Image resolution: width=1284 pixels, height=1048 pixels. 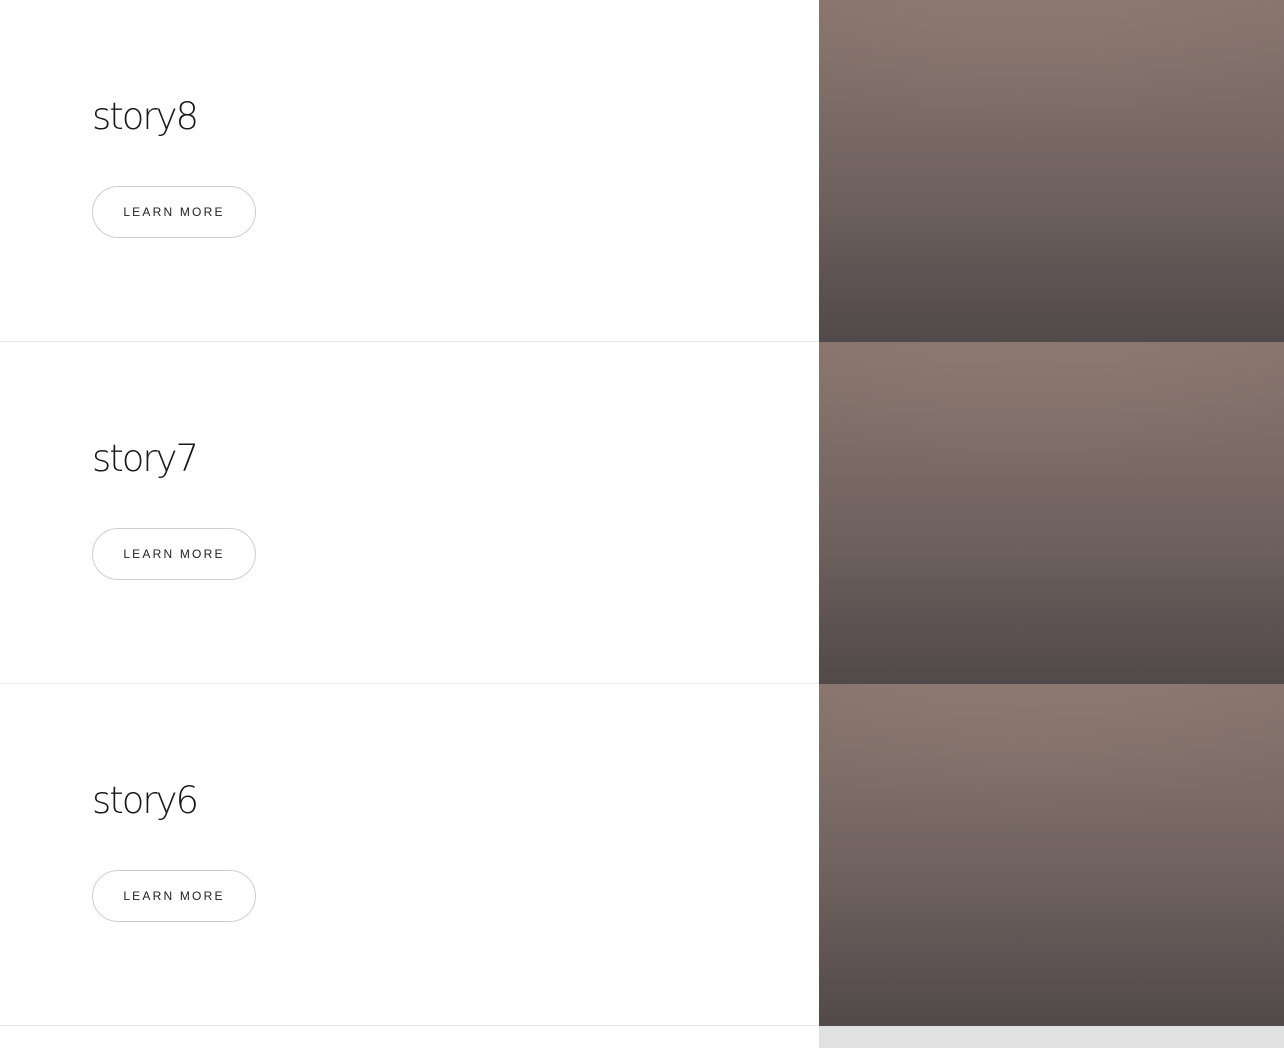 I want to click on next-story-text-panel, so click(x=409, y=1037).